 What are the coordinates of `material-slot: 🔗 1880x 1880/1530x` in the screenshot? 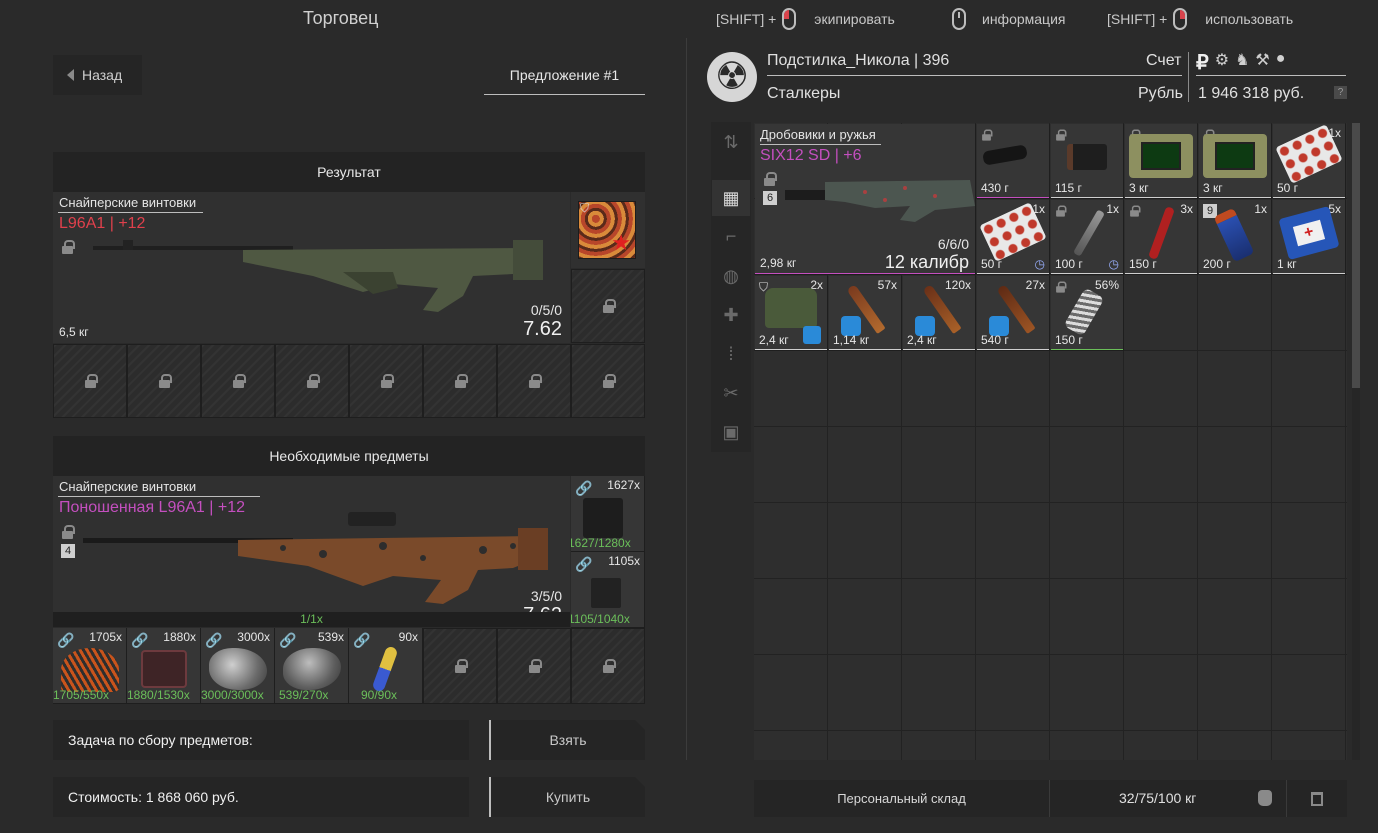 It's located at (164, 666).